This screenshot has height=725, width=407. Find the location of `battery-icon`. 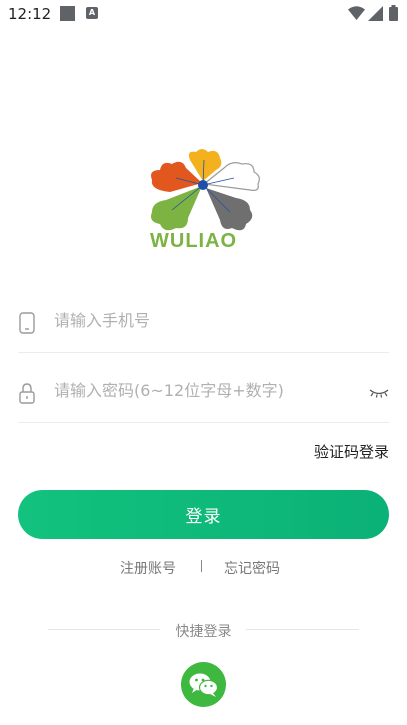

battery-icon is located at coordinates (393, 13).